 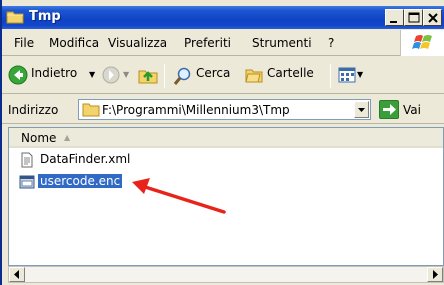 I want to click on go-button-label: Vai, so click(x=412, y=110).